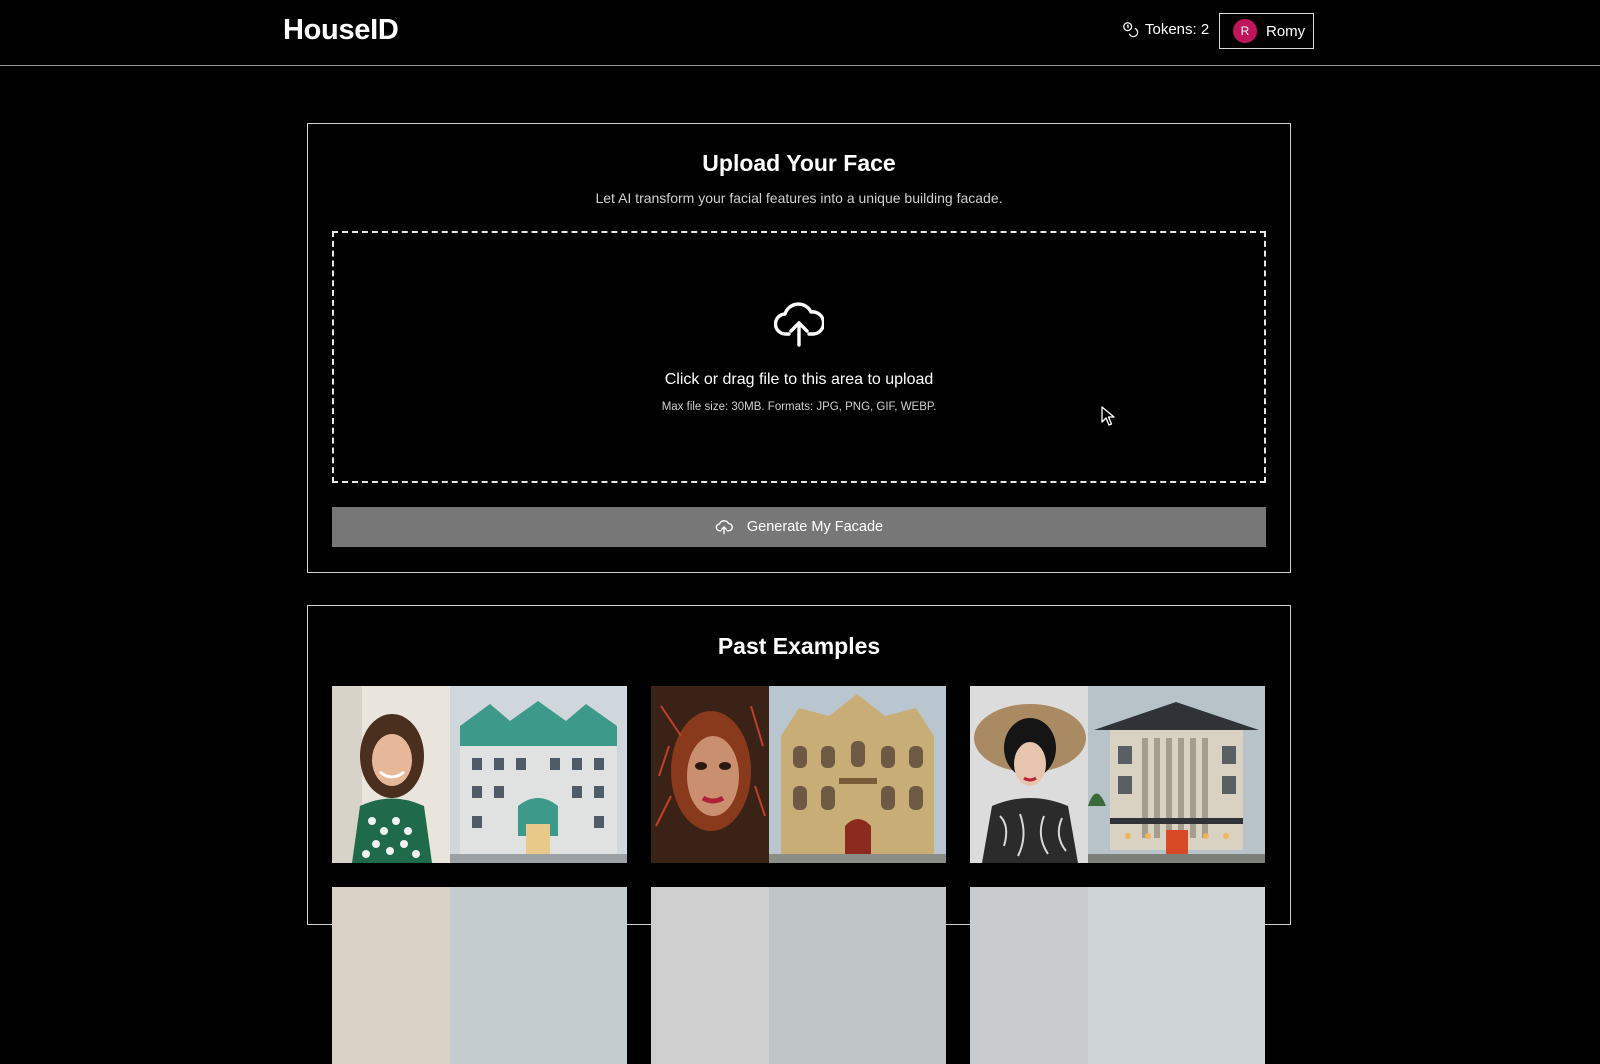  Describe the element at coordinates (1131, 30) in the screenshot. I see `coins-icon` at that location.